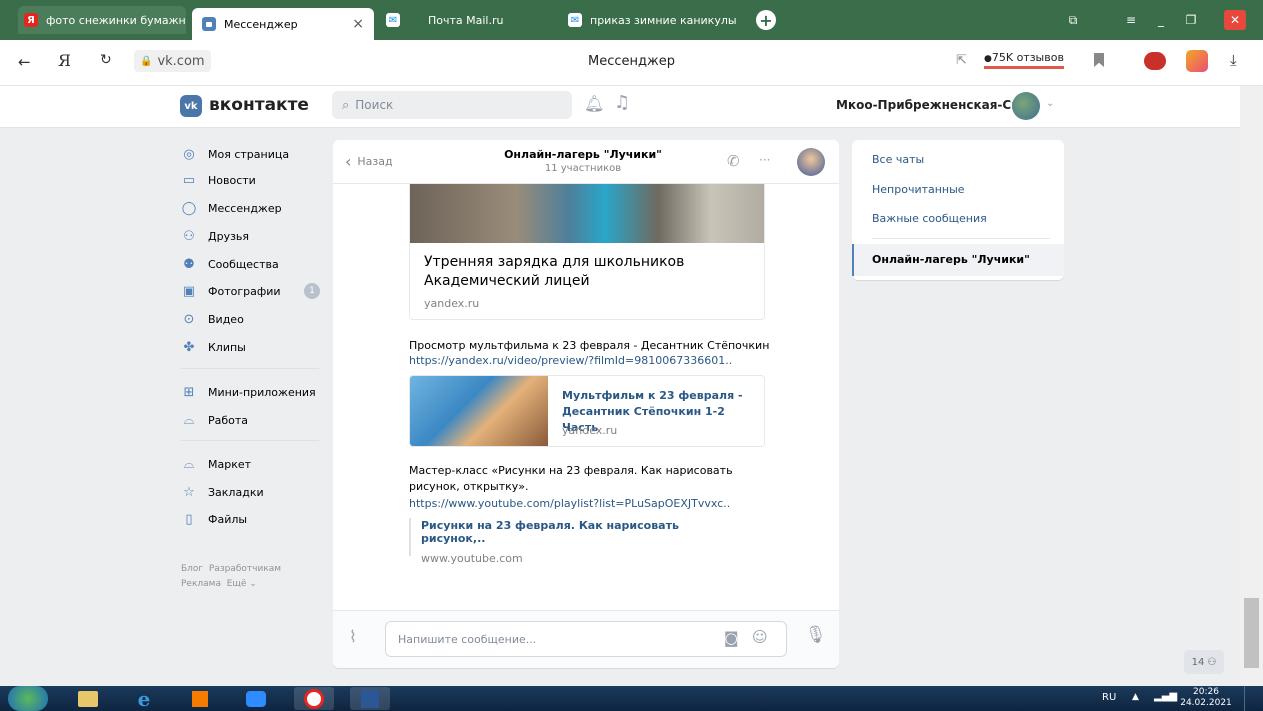 The width and height of the screenshot is (1263, 711). What do you see at coordinates (256, 236) in the screenshot?
I see `sidebar-item-friends: ⚇ Друзья` at bounding box center [256, 236].